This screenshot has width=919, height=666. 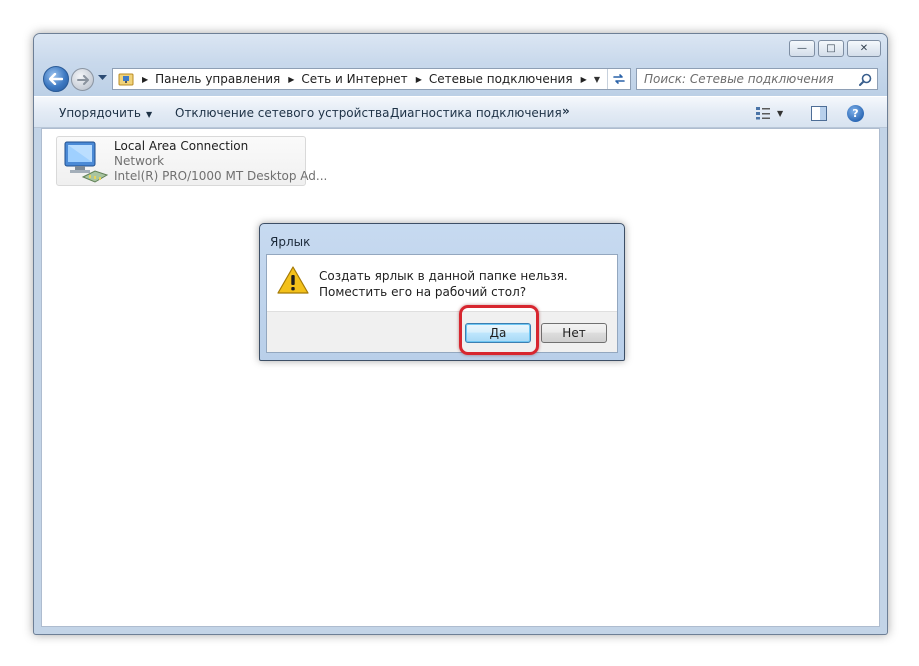 I want to click on view-options-button: ▼, so click(x=769, y=113).